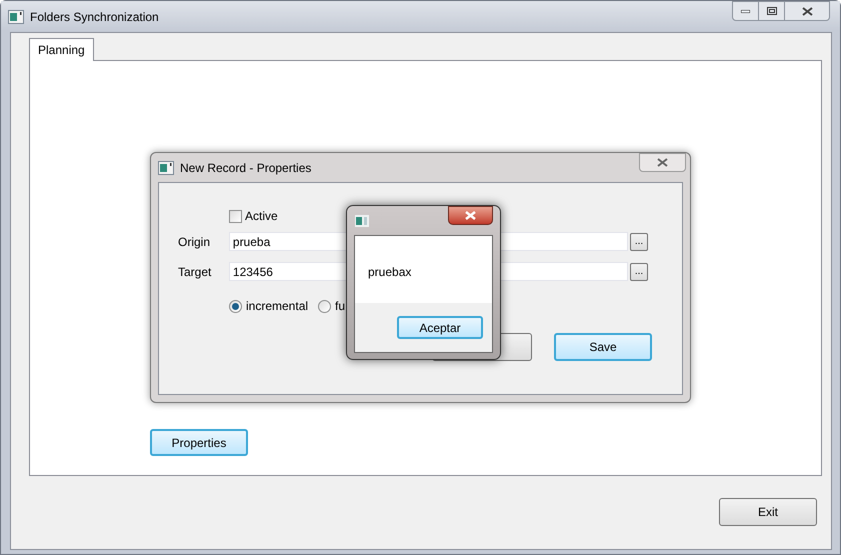 The image size is (841, 555). Describe the element at coordinates (340, 306) in the screenshot. I see `radio-label: fu` at that location.